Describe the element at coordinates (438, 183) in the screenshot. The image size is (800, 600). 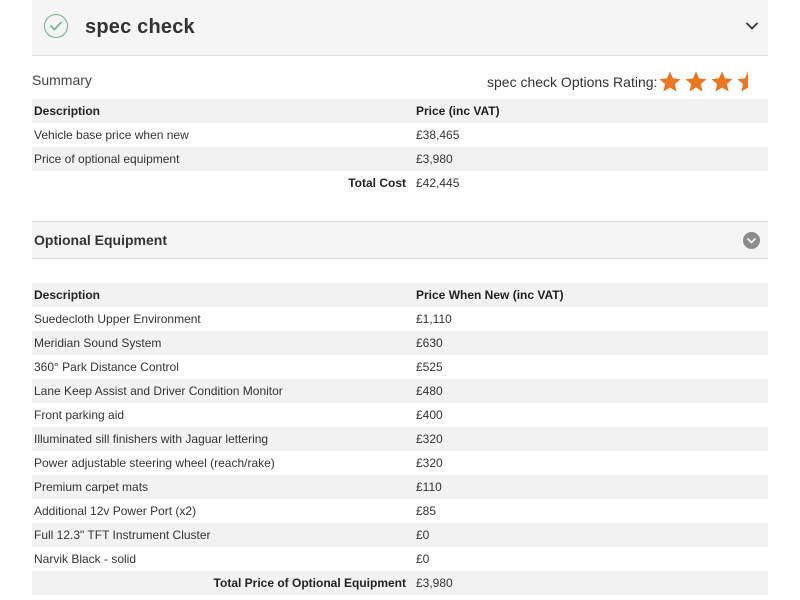
I see `total-value: £42,445` at that location.